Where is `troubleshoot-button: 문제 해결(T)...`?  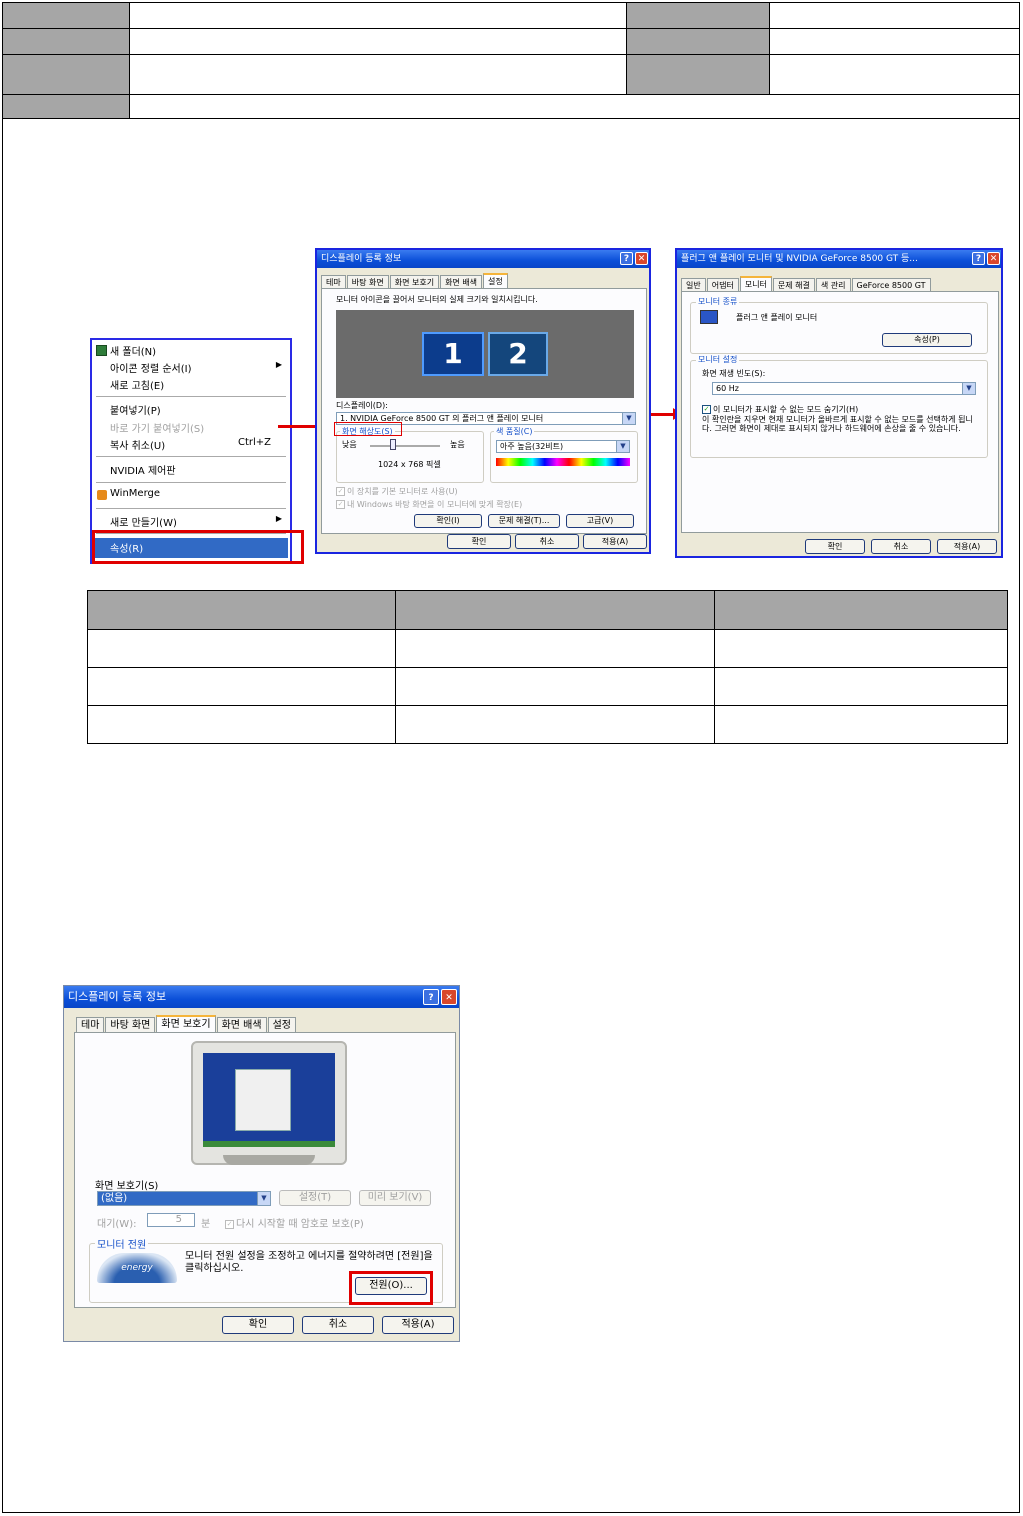
troubleshoot-button: 문제 해결(T)... is located at coordinates (524, 521).